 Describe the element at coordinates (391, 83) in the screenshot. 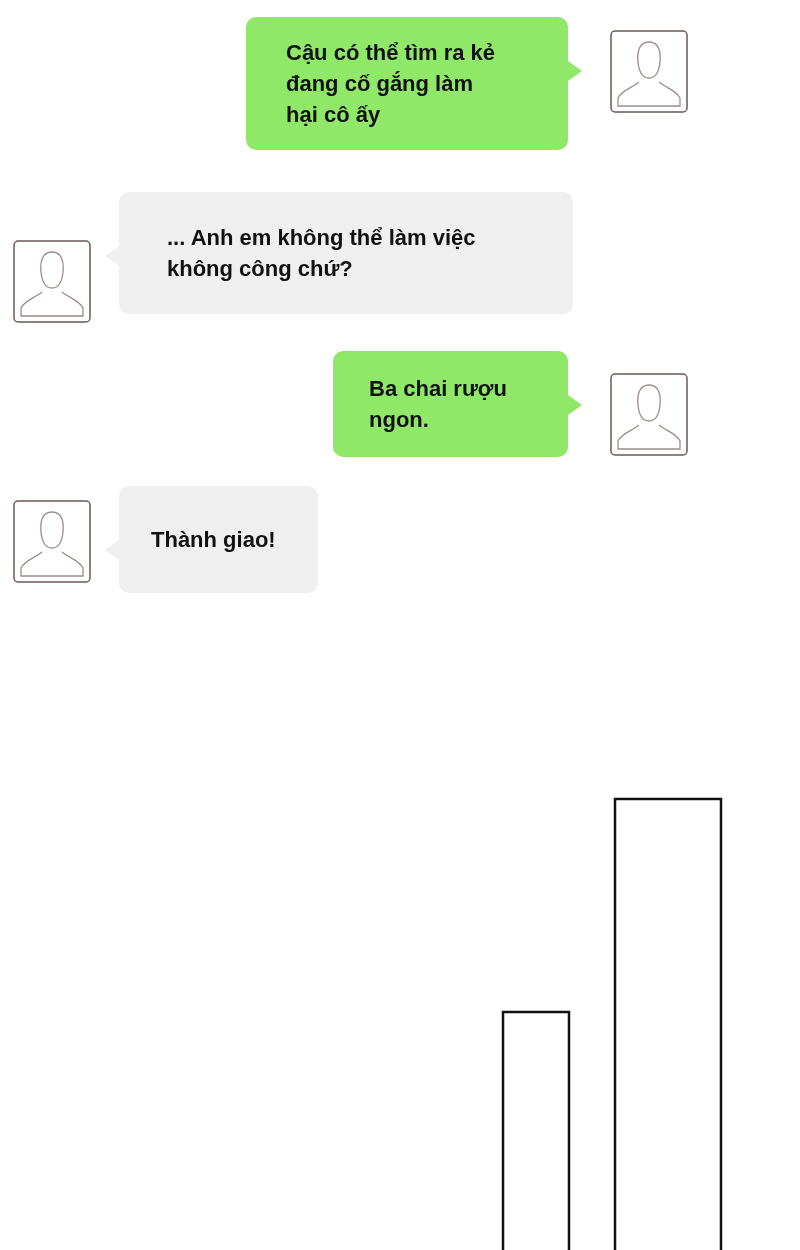

I see `message-text: Cậu có thể tìm ra kẻ đang cố gắng làm hại cô ấy` at that location.